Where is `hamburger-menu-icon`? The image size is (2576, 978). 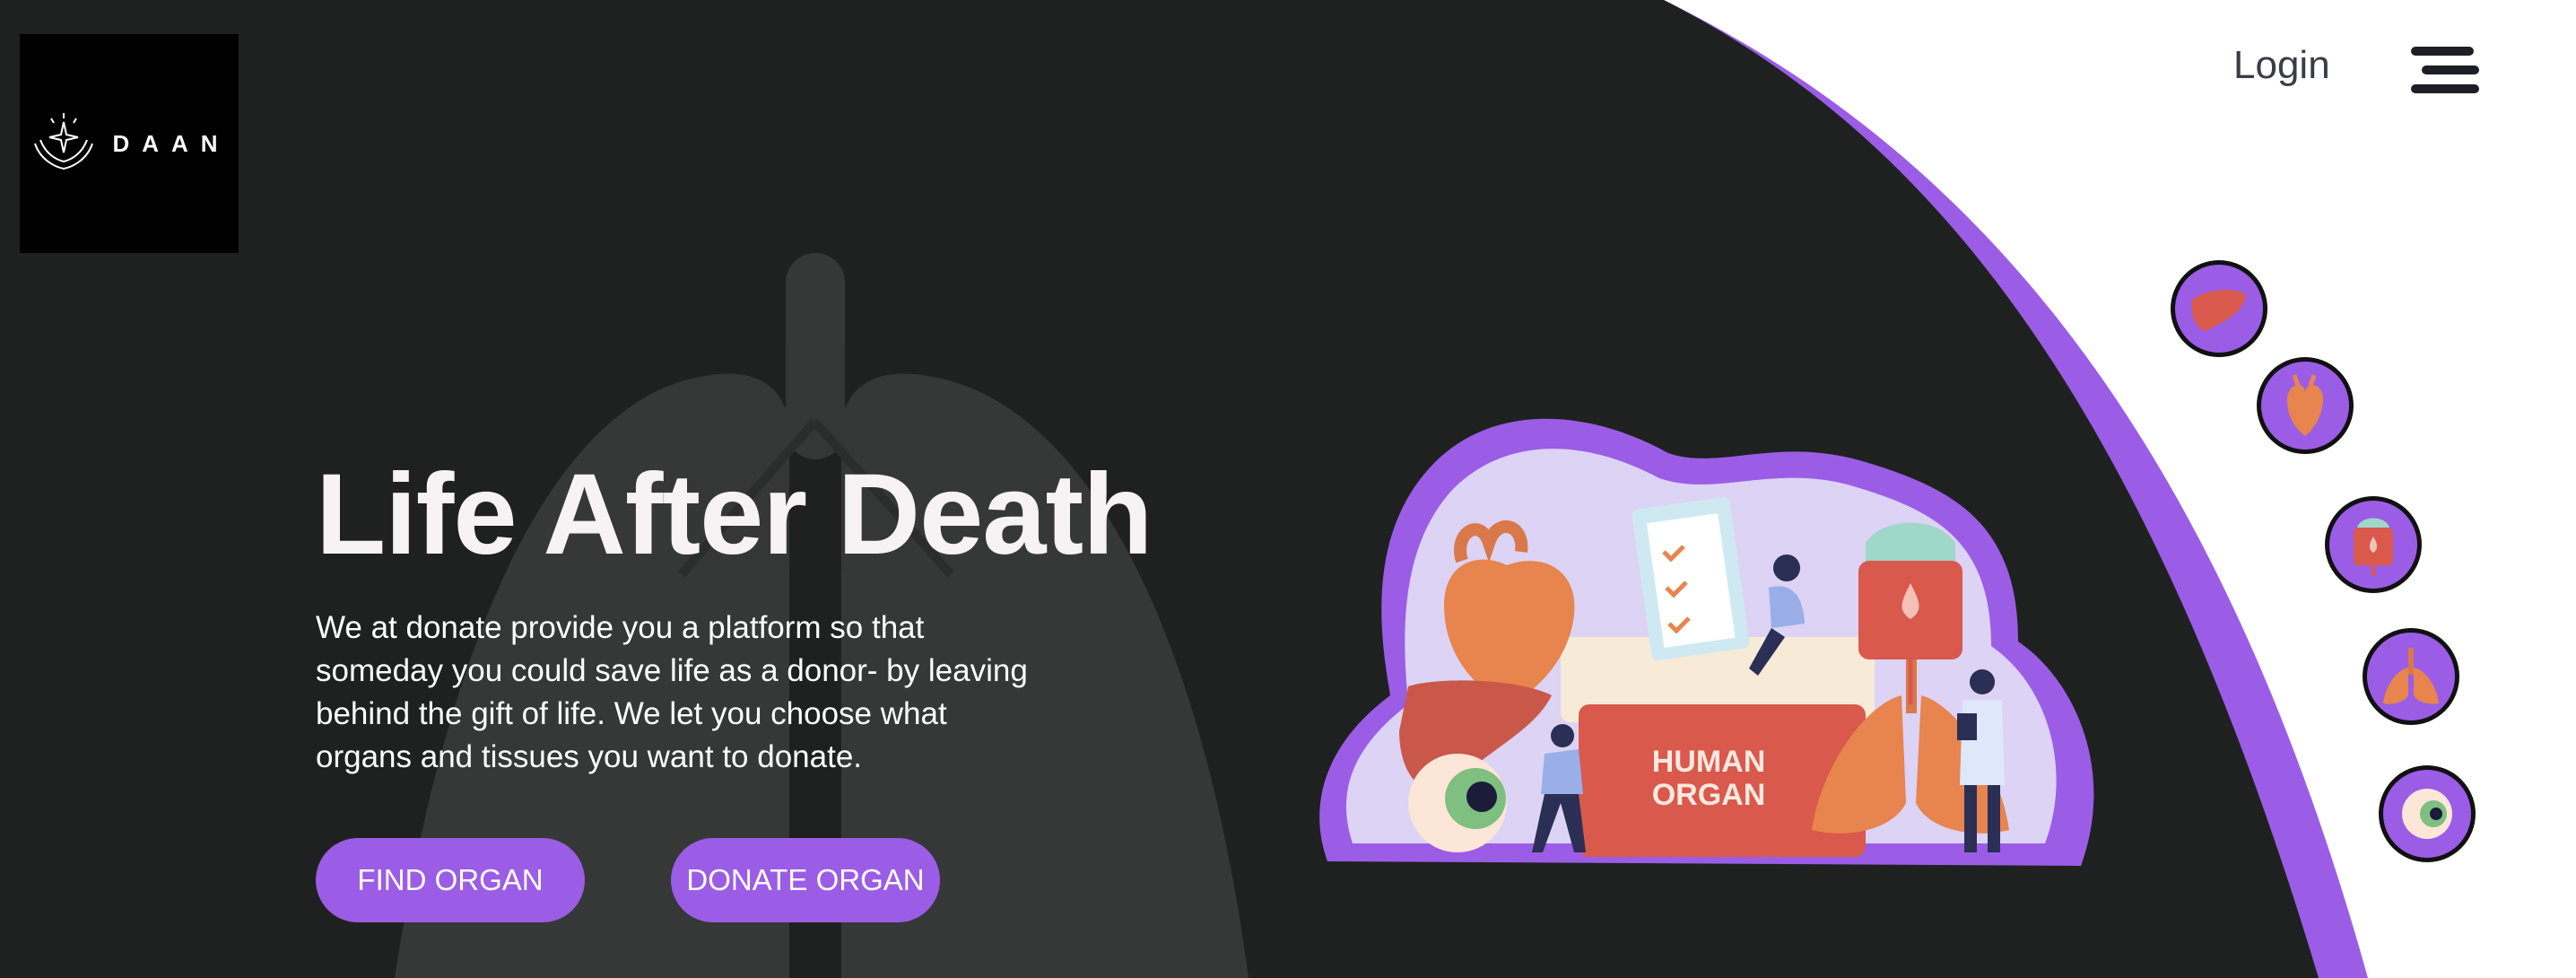
hamburger-menu-icon is located at coordinates (2445, 72).